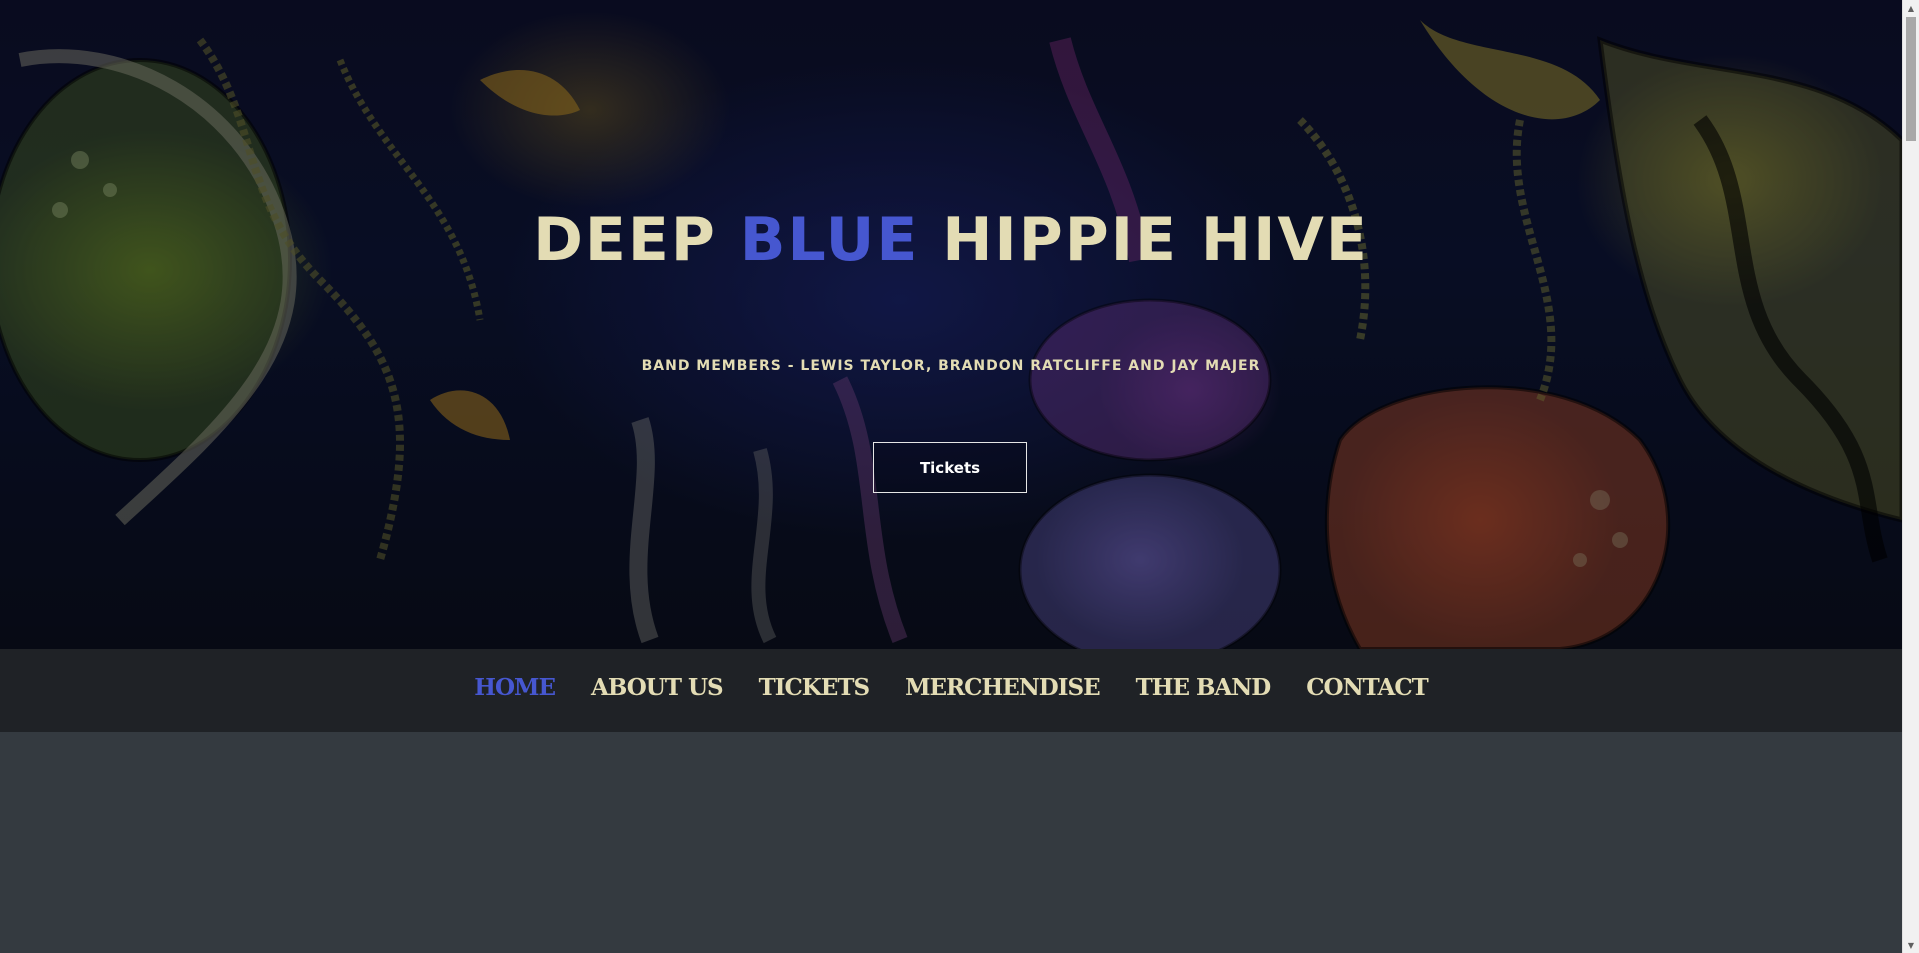 Image resolution: width=1919 pixels, height=953 pixels. Describe the element at coordinates (1911, 945) in the screenshot. I see `scroll-down-arrow-icon: ▼` at that location.